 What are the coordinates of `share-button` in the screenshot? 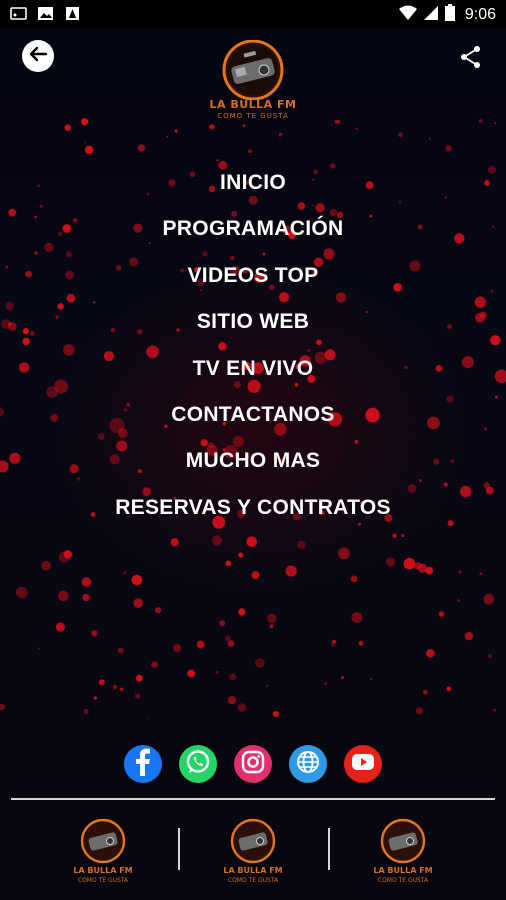 It's located at (471, 57).